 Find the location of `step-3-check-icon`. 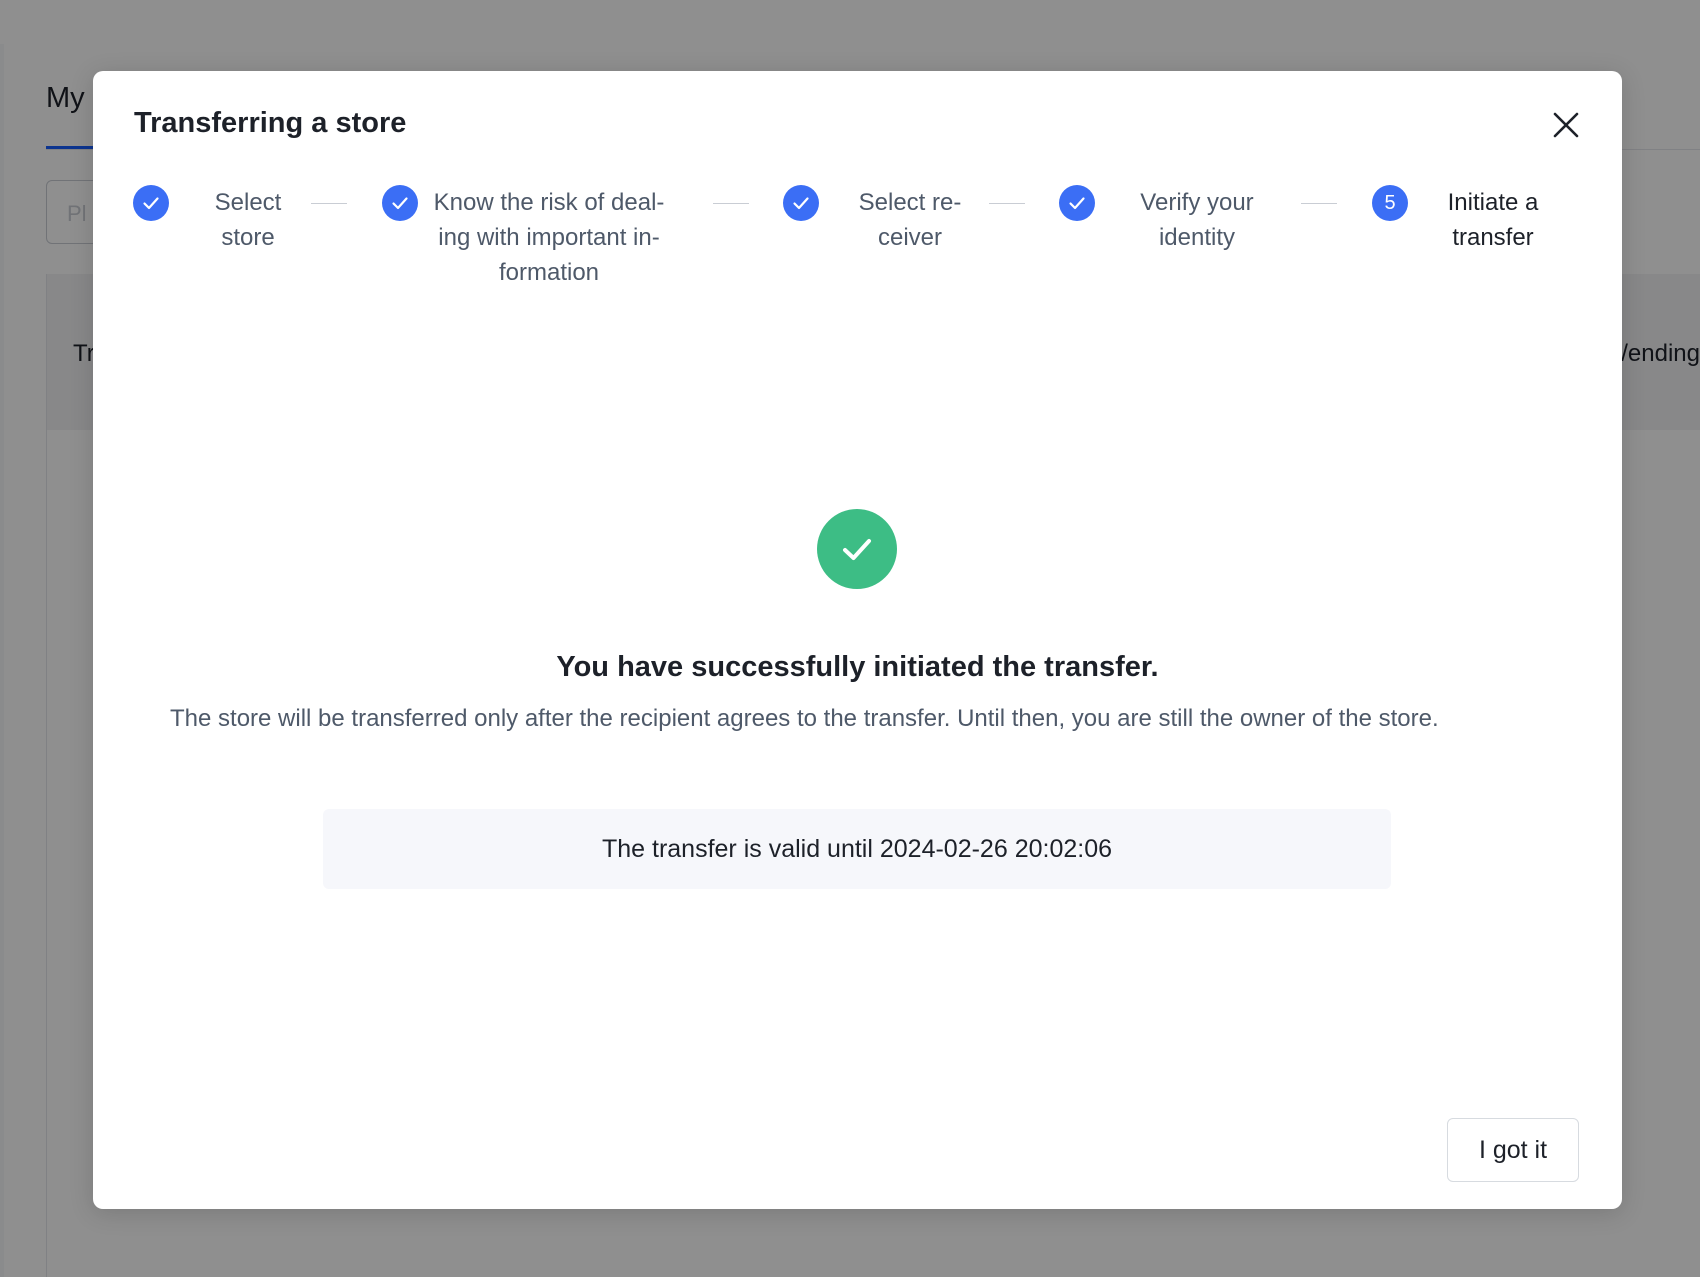

step-3-check-icon is located at coordinates (801, 203).